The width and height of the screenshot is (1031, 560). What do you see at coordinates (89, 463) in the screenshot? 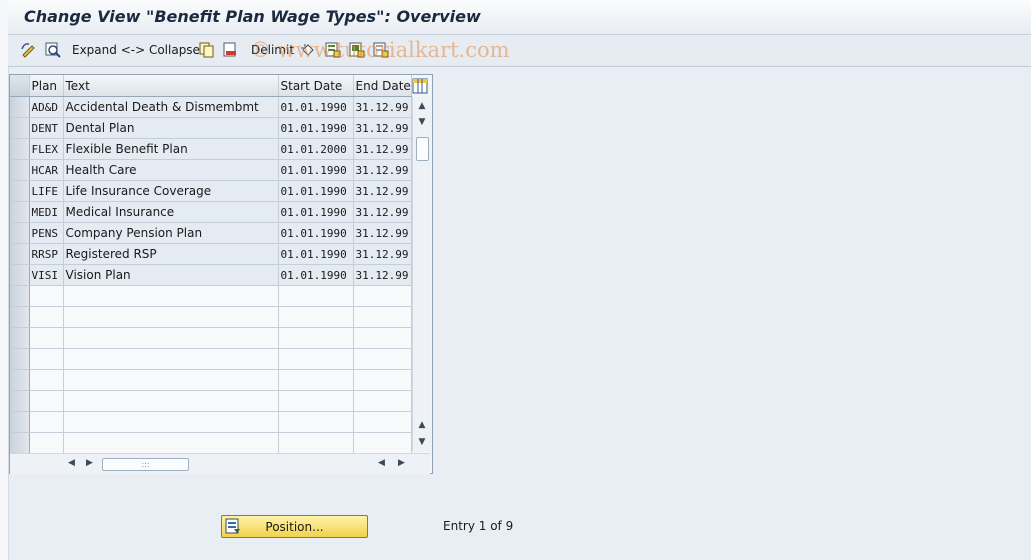
I see `scroll-right-icon: ▶` at bounding box center [89, 463].